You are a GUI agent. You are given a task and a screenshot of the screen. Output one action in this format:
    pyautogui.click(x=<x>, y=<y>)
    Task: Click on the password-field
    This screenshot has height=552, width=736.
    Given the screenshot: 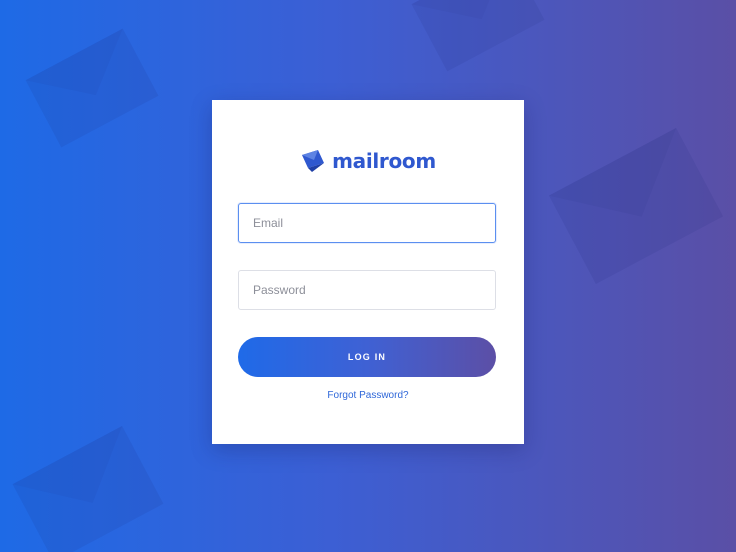 What is the action you would take?
    pyautogui.click(x=367, y=290)
    